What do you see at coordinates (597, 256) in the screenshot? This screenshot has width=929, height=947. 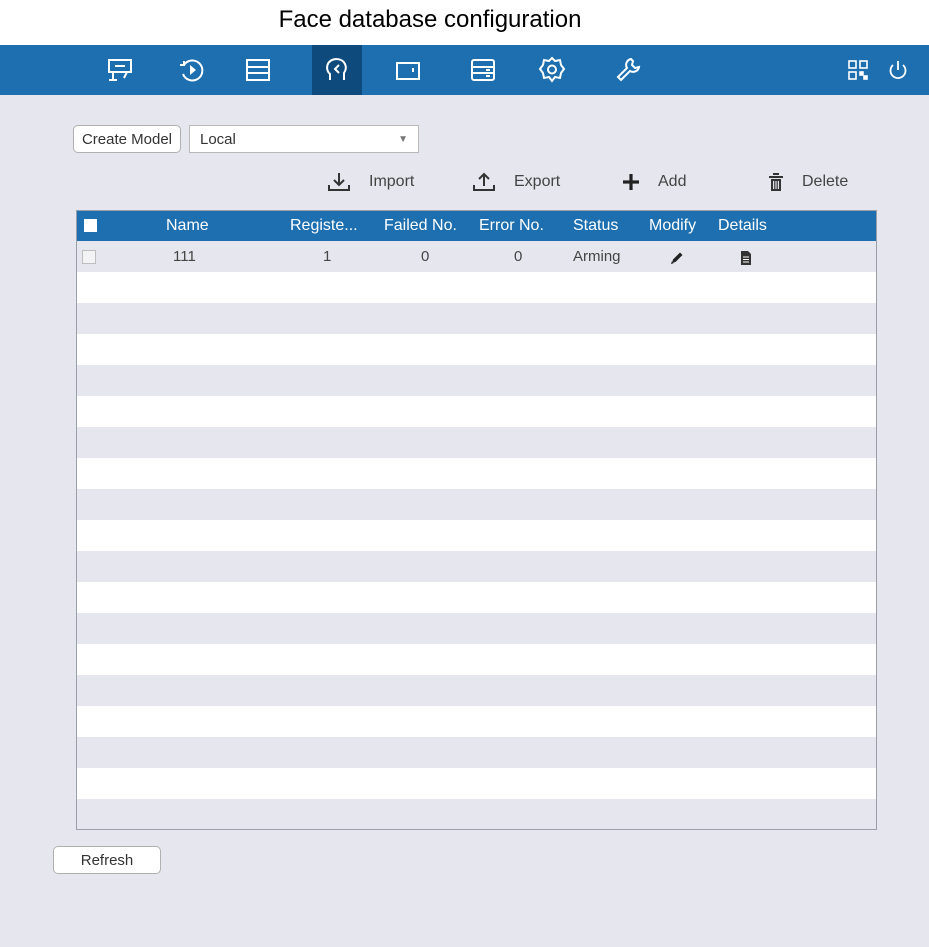 I see `cell-status: Arming` at bounding box center [597, 256].